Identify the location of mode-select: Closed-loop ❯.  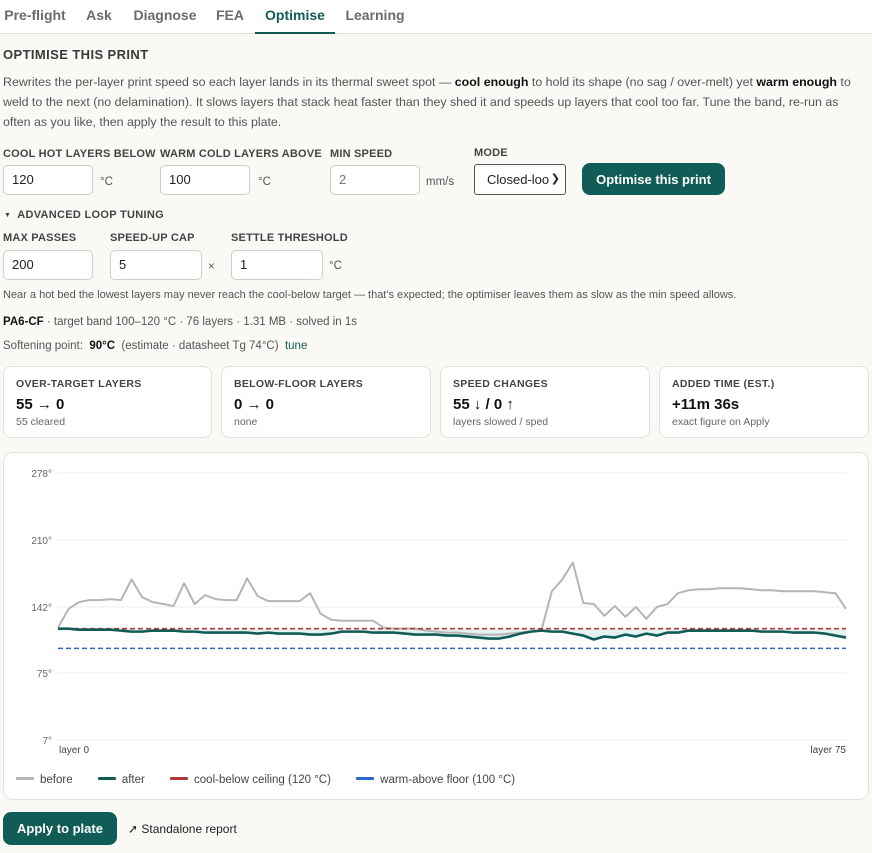
(520, 179).